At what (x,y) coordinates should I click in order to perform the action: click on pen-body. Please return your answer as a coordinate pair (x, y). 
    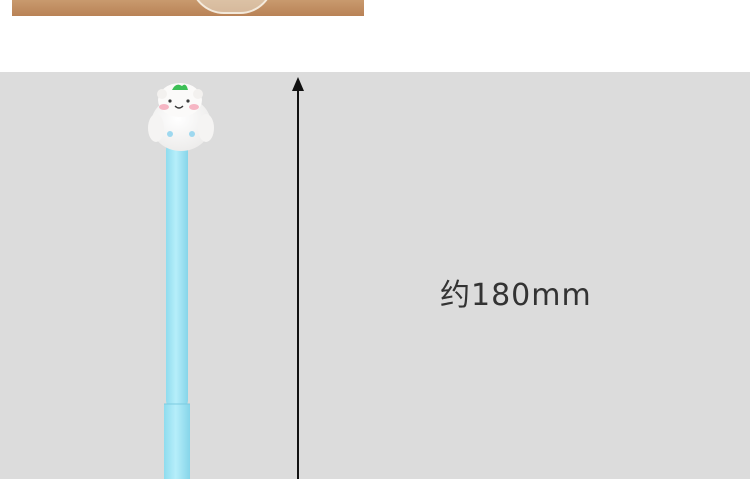
    Looking at the image, I should click on (177, 309).